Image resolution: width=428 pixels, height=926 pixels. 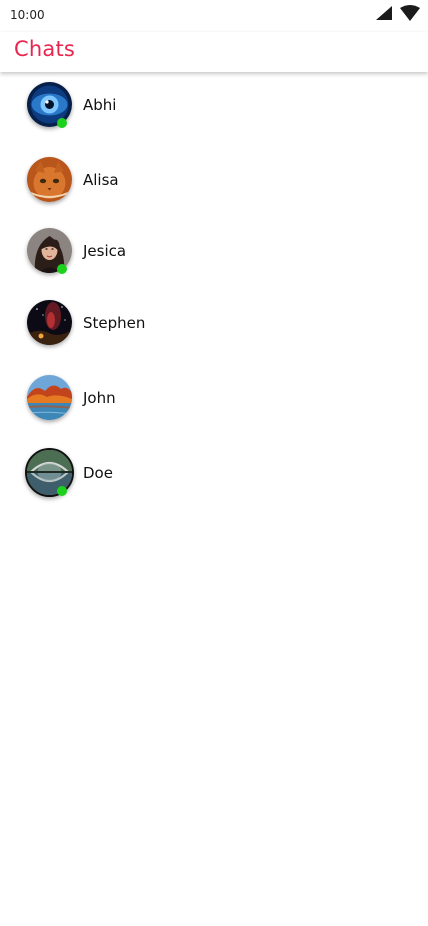 What do you see at coordinates (214, 16) in the screenshot?
I see `status-bar: 10:00` at bounding box center [214, 16].